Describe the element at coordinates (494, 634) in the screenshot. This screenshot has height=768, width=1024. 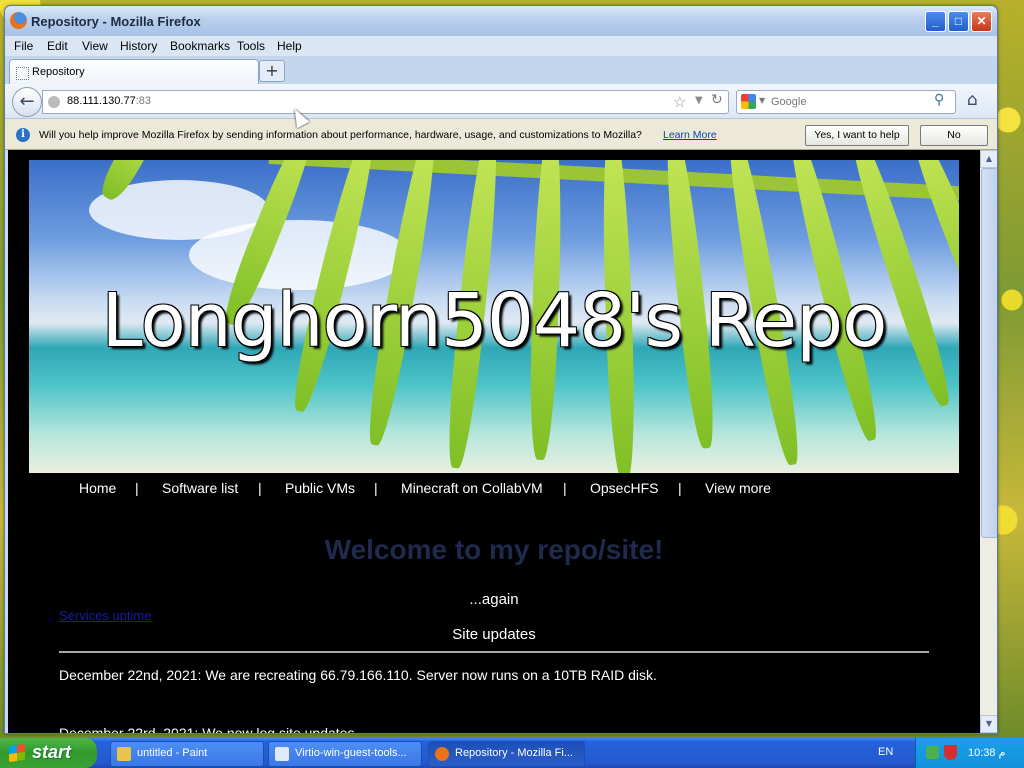
I see `site-updates-heading: Site updates` at that location.